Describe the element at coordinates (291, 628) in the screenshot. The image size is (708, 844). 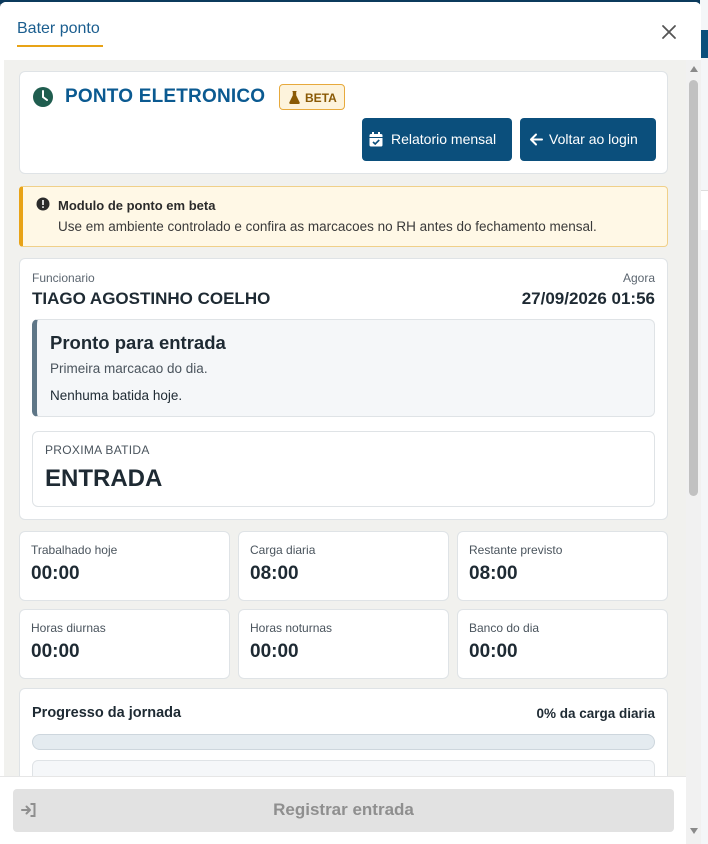
I see `stat-label: Horas noturnas` at that location.